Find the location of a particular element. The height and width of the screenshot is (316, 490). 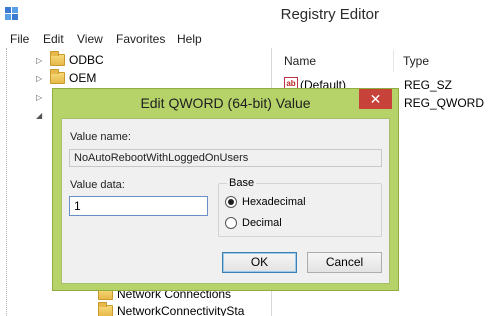

column-header-type: Type is located at coordinates (416, 61).